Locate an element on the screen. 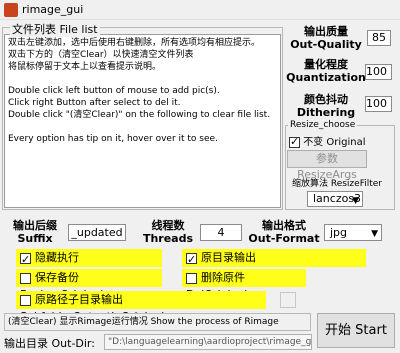  output-dir-label: 输出目录 Out-Dir: is located at coordinates (49, 343).